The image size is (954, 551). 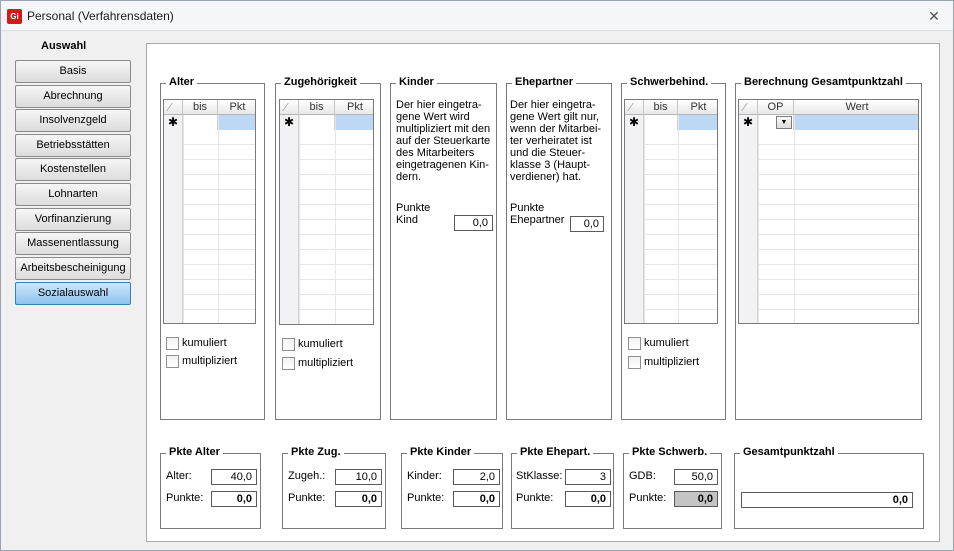 What do you see at coordinates (789, 452) in the screenshot?
I see `gesamtpunktzahl-title: Gesamtpunktzahl` at bounding box center [789, 452].